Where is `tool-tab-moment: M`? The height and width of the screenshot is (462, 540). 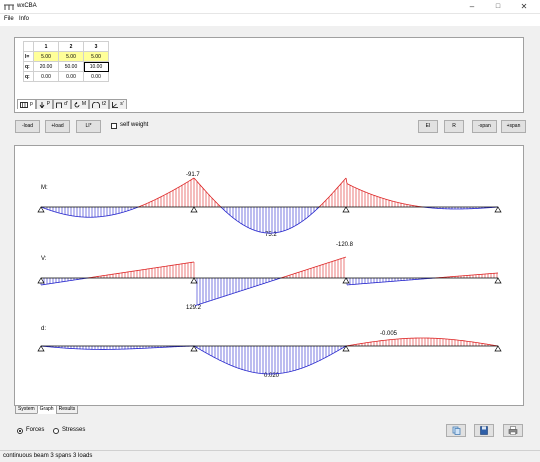
tool-tab-moment: M is located at coordinates (80, 104).